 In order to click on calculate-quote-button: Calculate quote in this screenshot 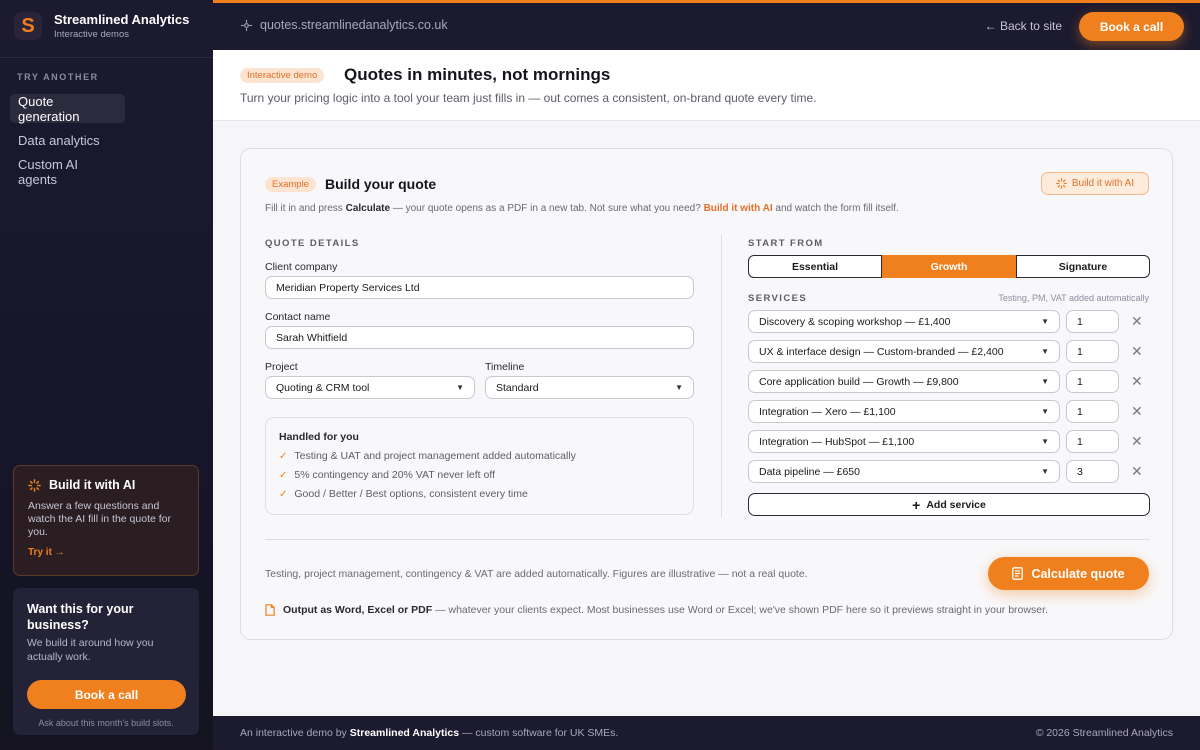, I will do `click(1068, 573)`.